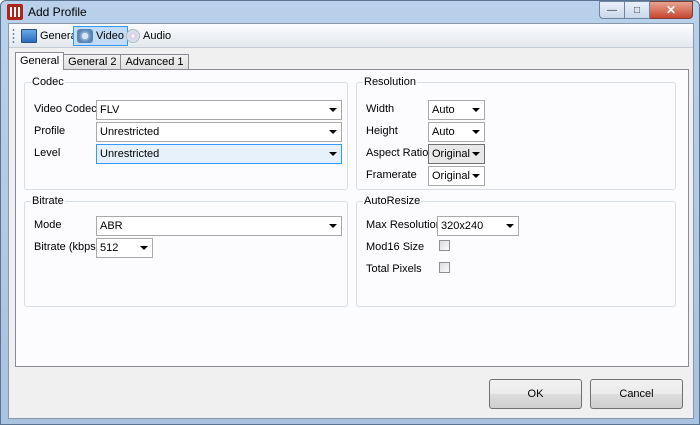 Image resolution: width=700 pixels, height=425 pixels. What do you see at coordinates (395, 247) in the screenshot?
I see `mod16-size-label: Mod16 Size` at bounding box center [395, 247].